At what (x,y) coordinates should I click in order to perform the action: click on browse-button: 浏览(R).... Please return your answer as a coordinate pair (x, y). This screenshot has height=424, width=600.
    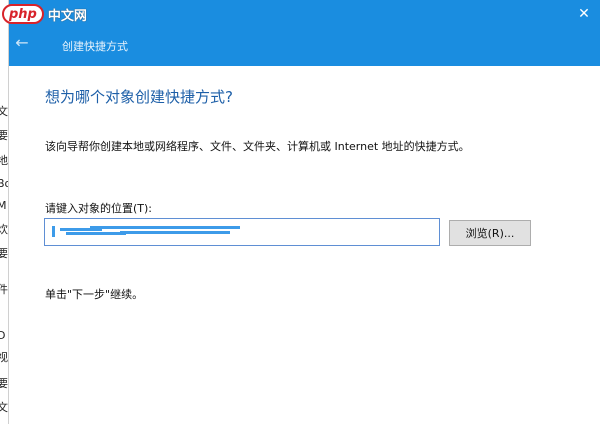
    Looking at the image, I should click on (490, 233).